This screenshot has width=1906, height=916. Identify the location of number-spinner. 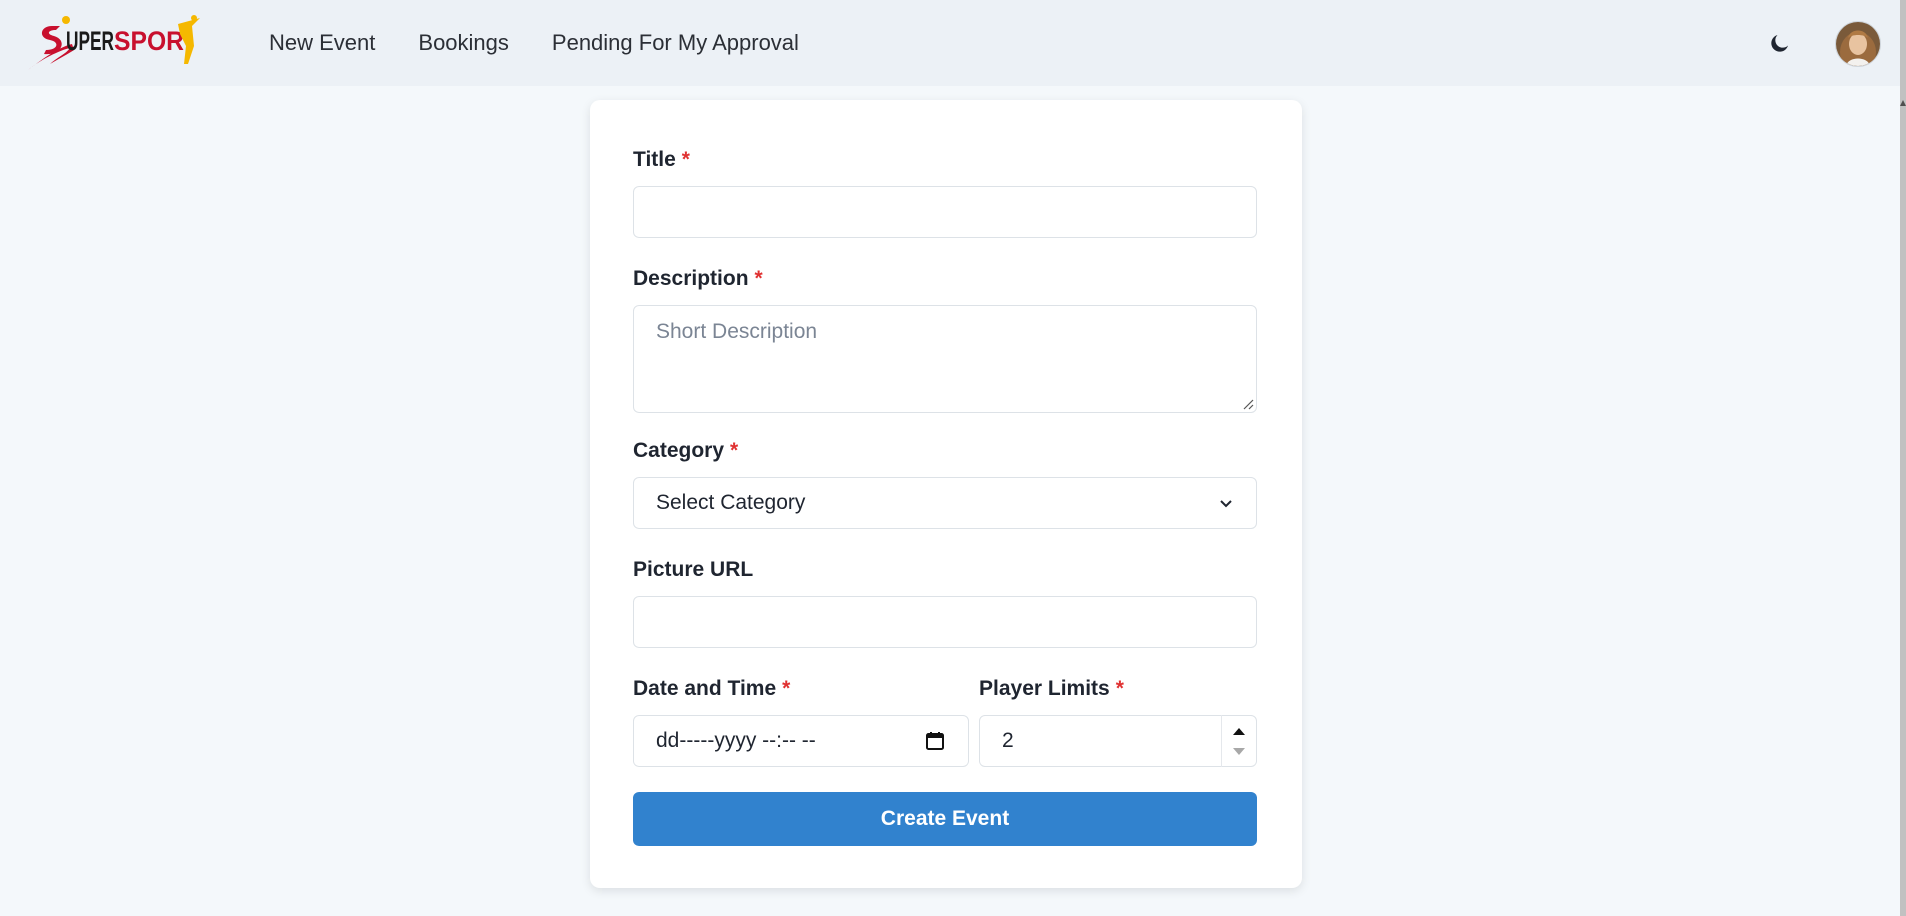
(1238, 741).